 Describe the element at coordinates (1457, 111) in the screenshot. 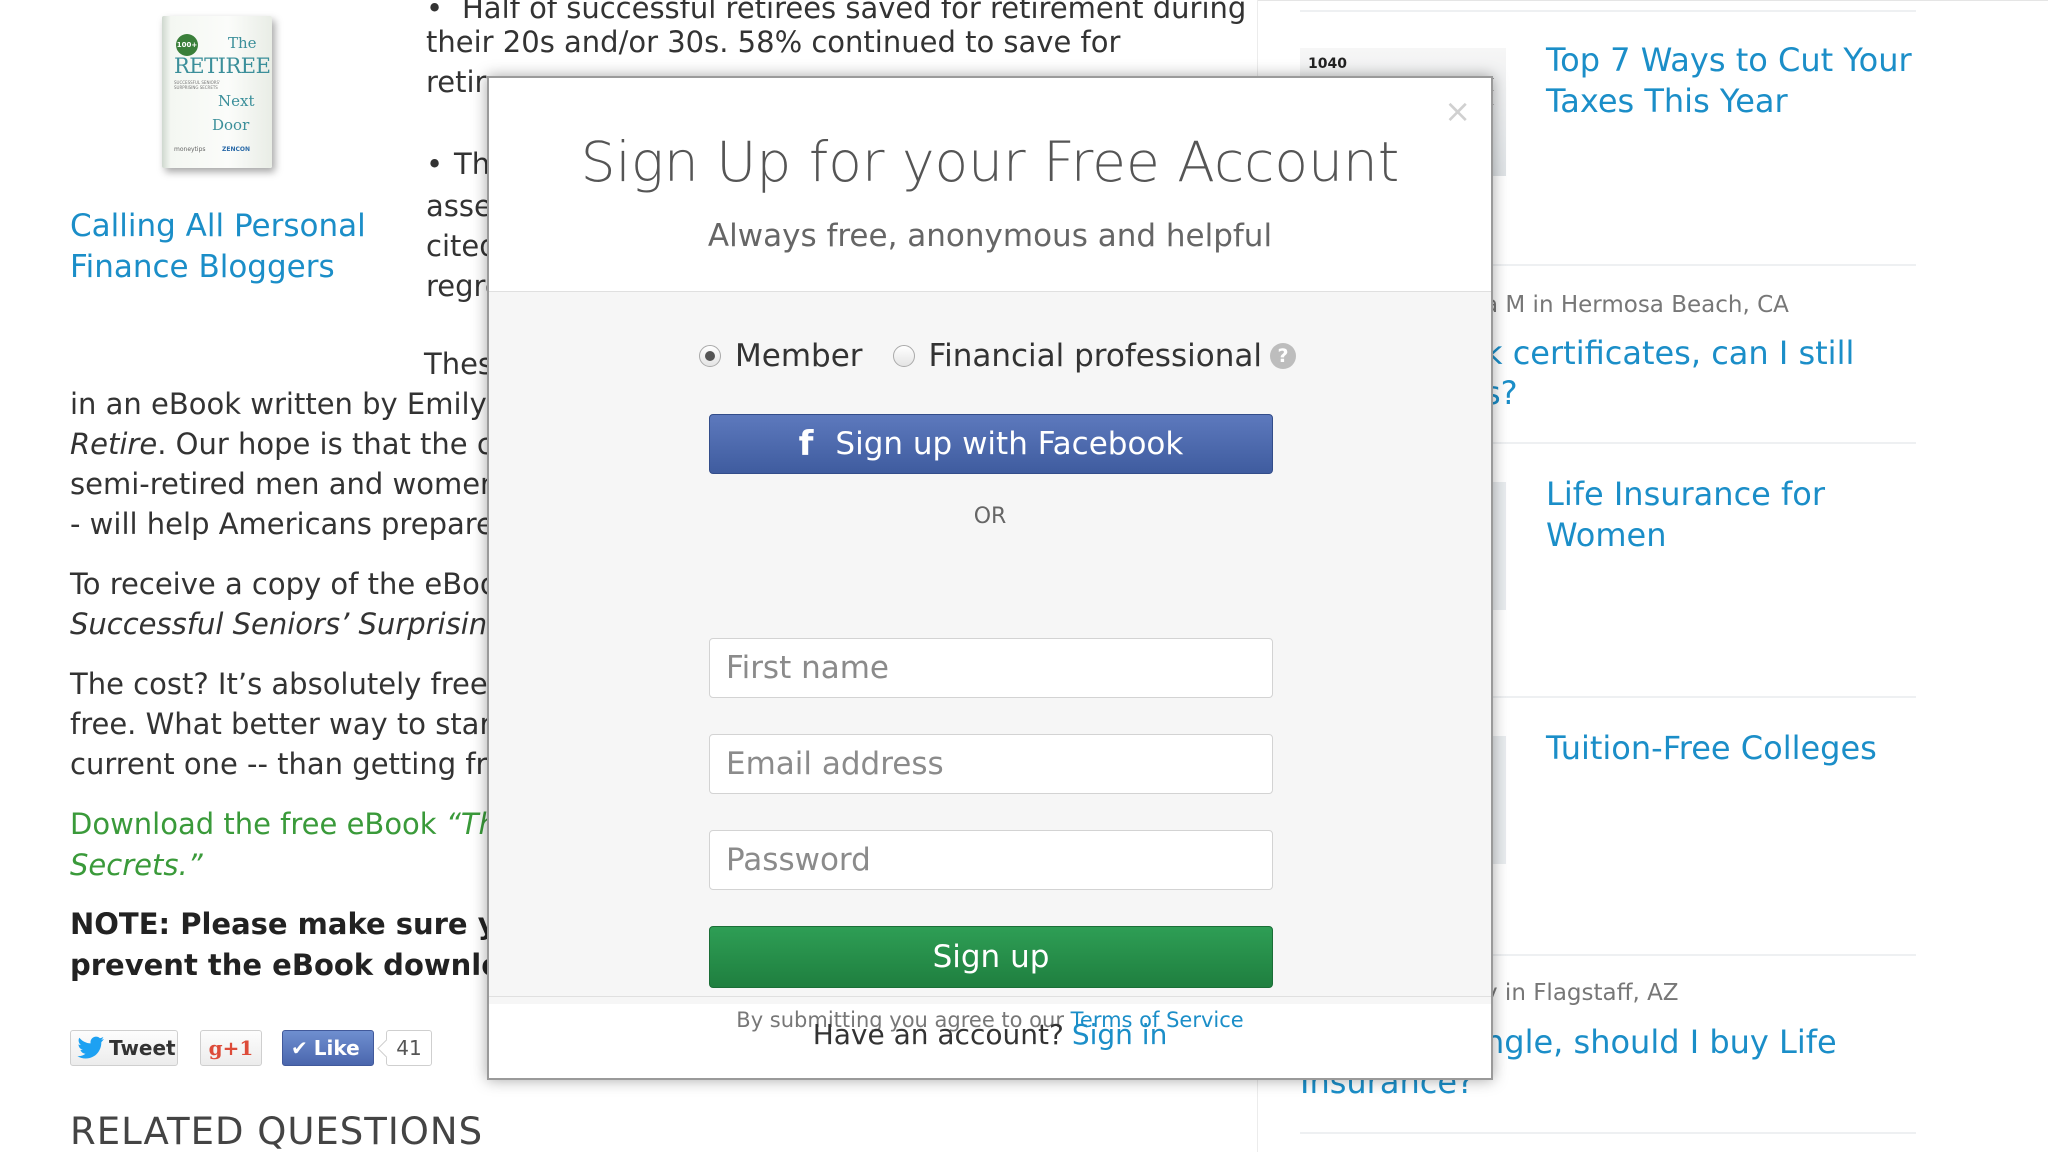

I see `close-icon: ×` at that location.